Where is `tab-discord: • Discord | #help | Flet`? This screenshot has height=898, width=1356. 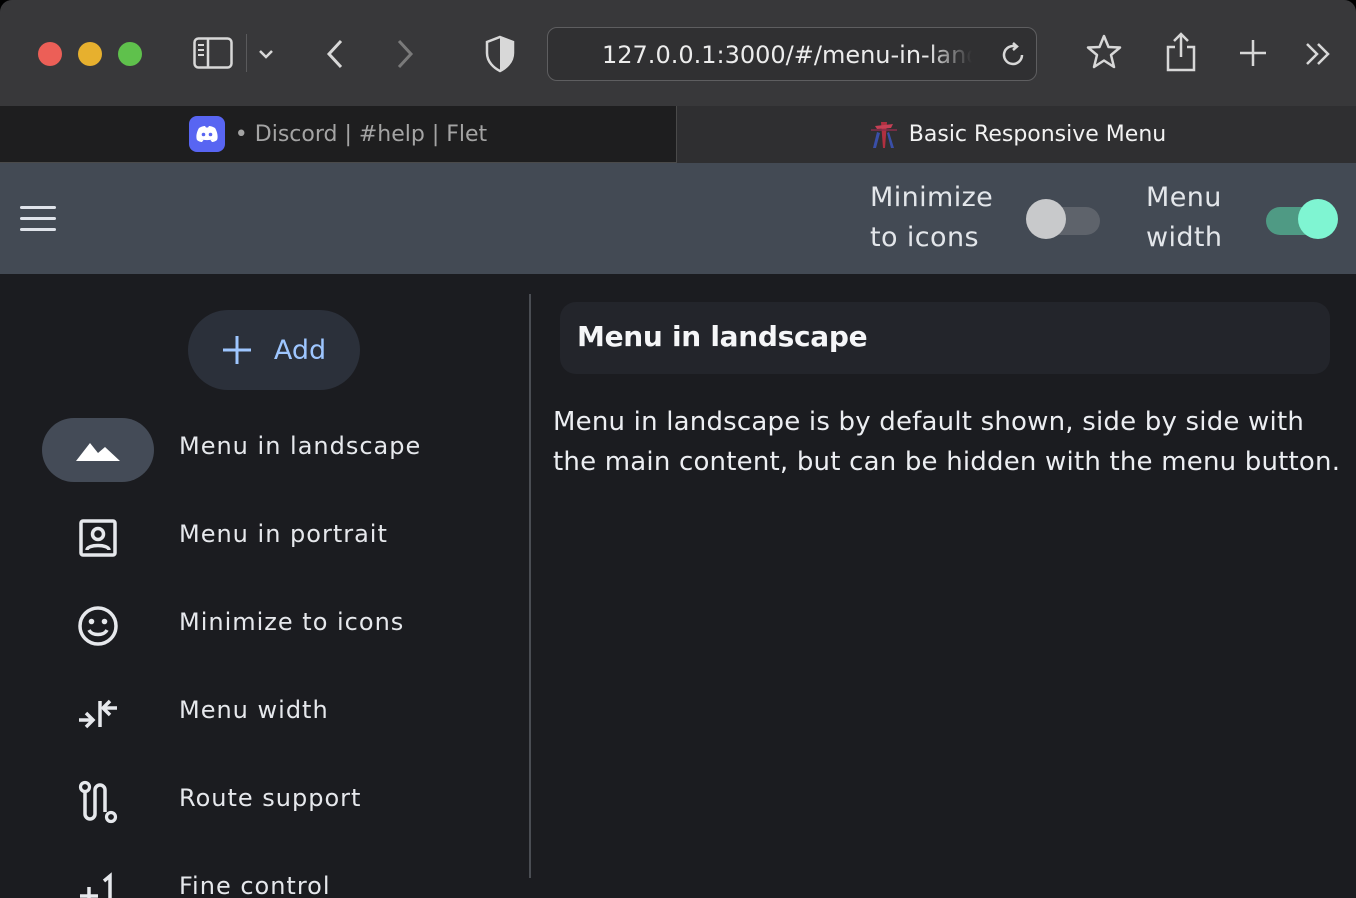 tab-discord: • Discord | #help | Flet is located at coordinates (338, 134).